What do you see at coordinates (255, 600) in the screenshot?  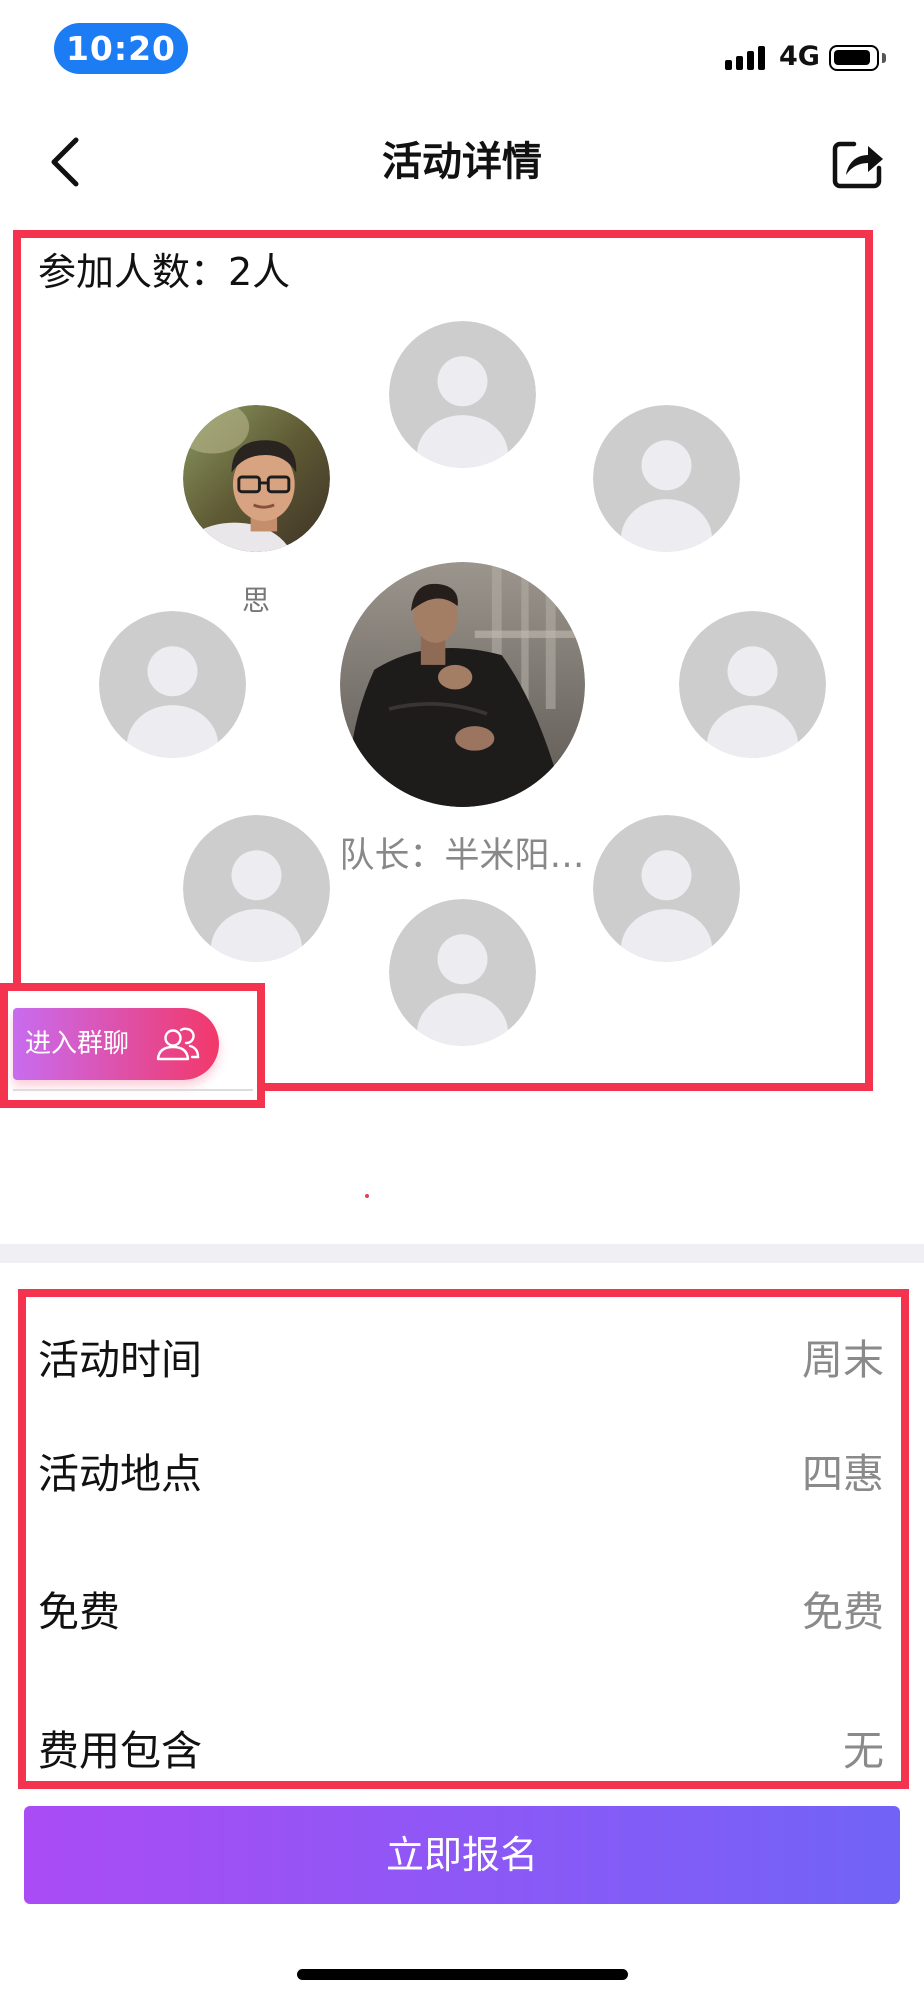 I see `member-name: 思` at bounding box center [255, 600].